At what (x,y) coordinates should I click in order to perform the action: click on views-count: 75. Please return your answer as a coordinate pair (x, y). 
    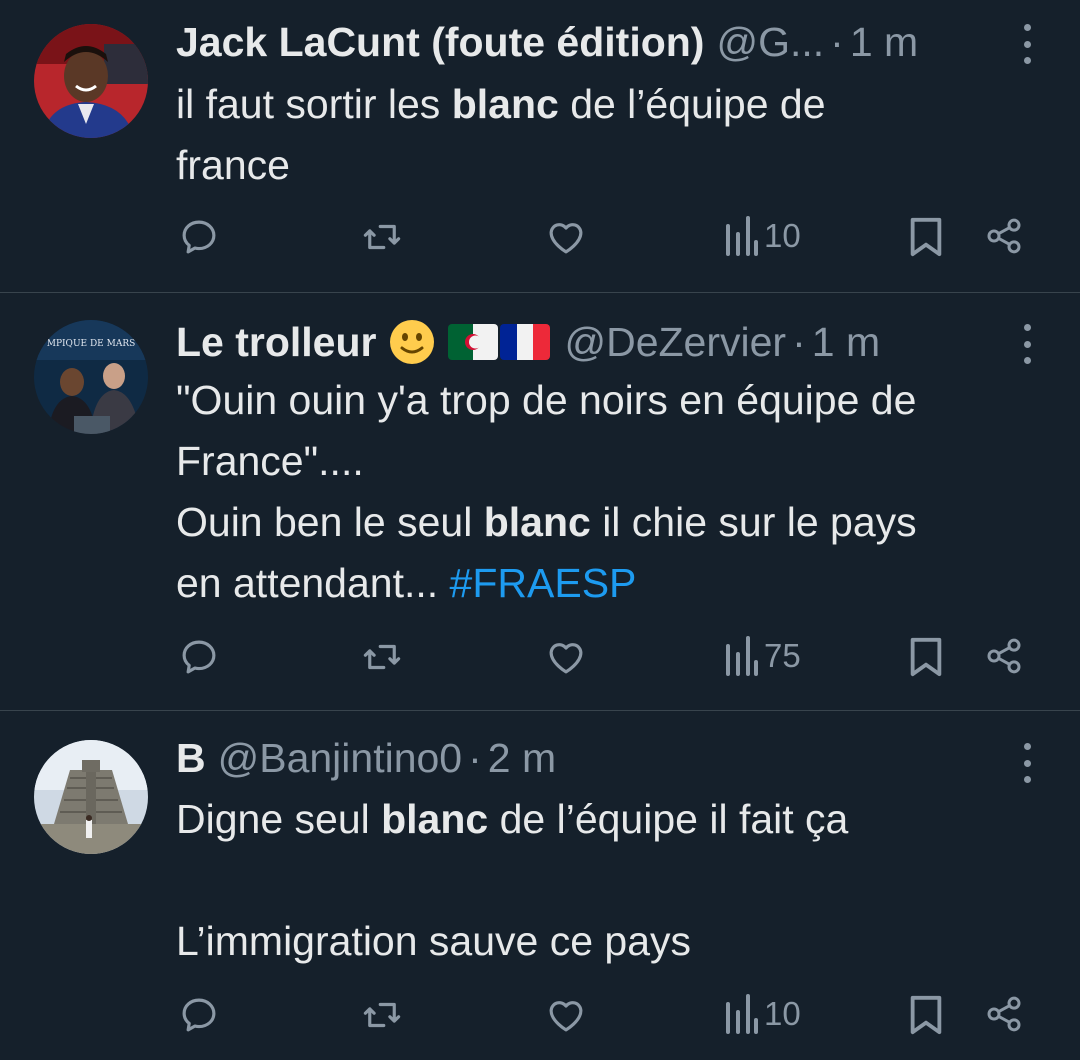
    Looking at the image, I should click on (782, 655).